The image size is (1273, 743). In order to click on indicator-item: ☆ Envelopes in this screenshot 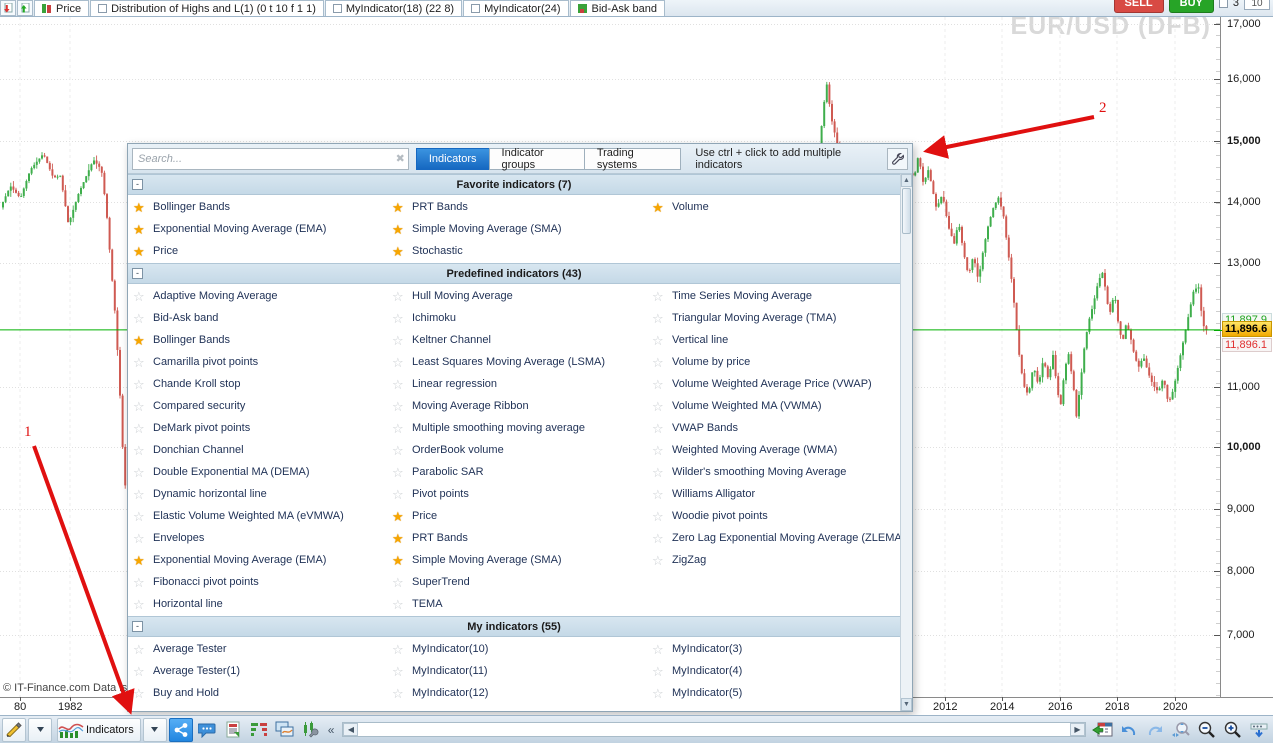, I will do `click(257, 538)`.